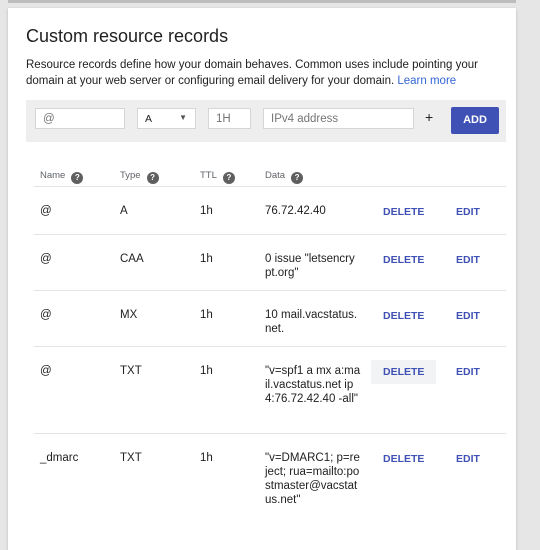  What do you see at coordinates (77, 178) in the screenshot?
I see `name-help-icon: ?` at bounding box center [77, 178].